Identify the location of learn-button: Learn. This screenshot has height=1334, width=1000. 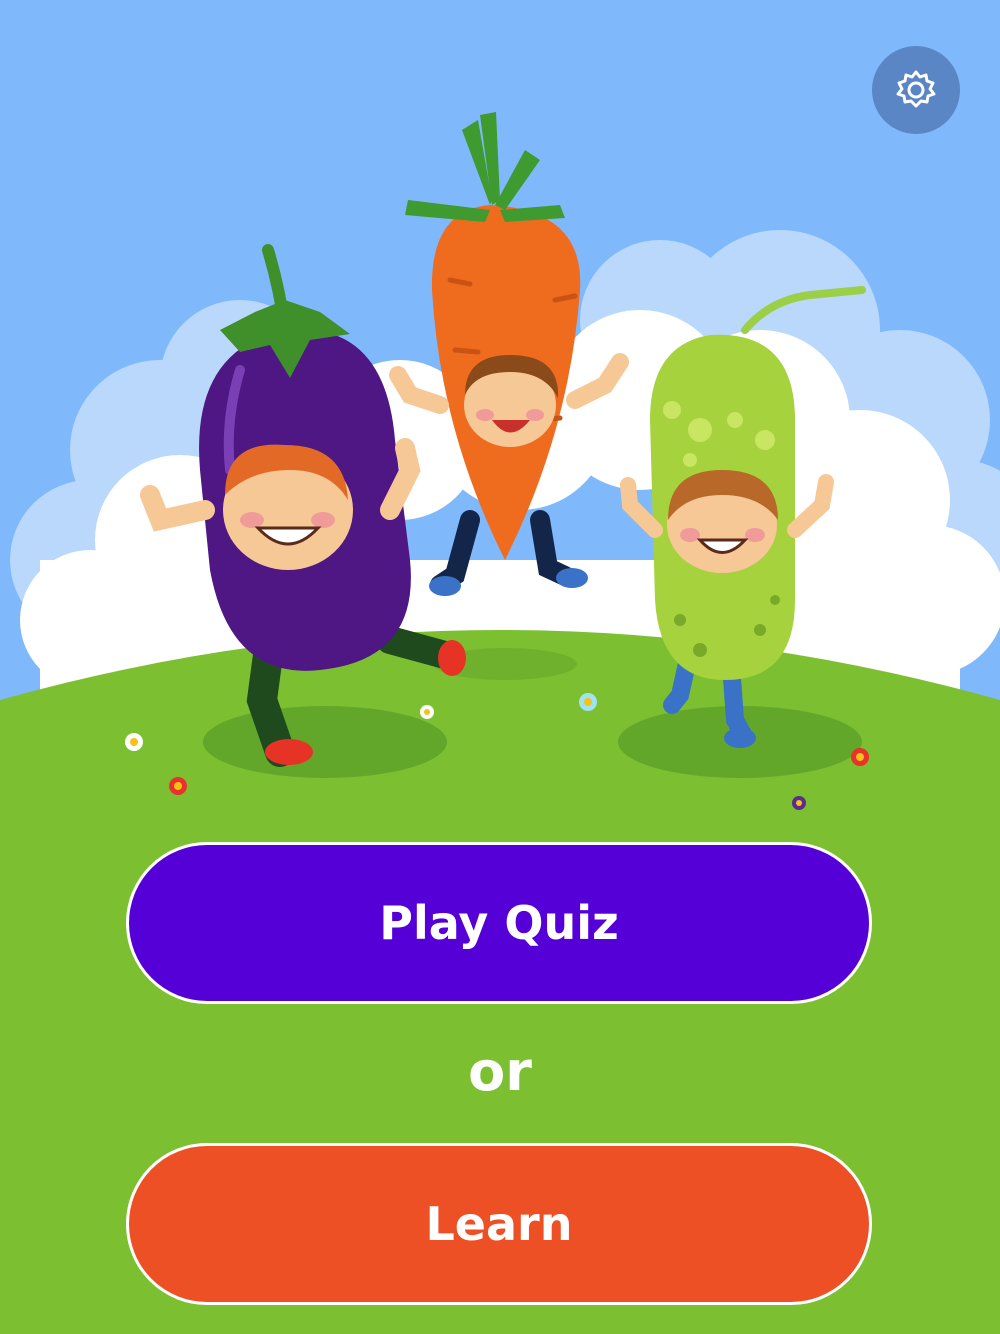
(499, 1224).